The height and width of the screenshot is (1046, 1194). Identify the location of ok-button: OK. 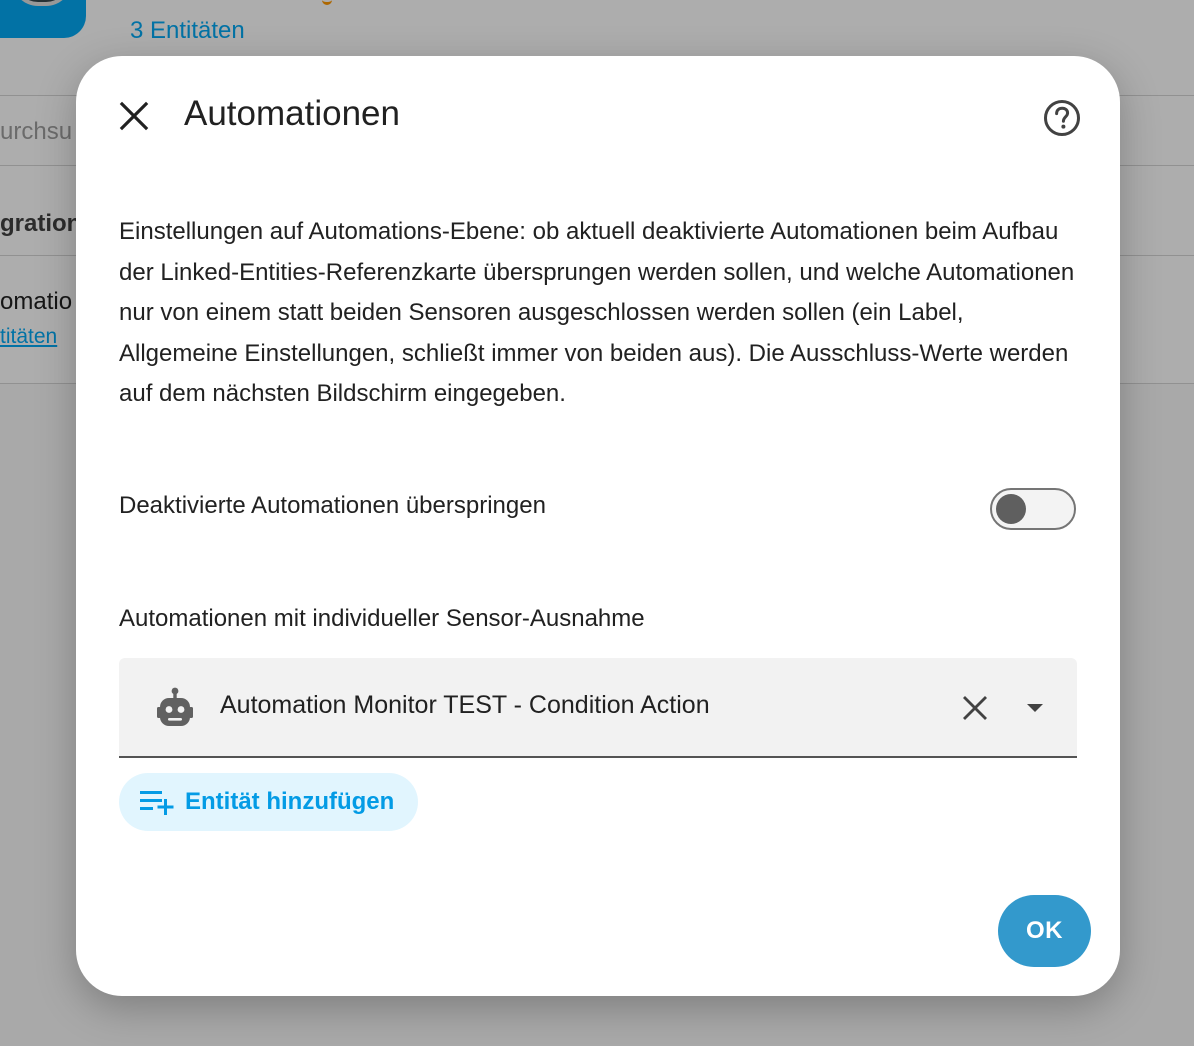
(1044, 931).